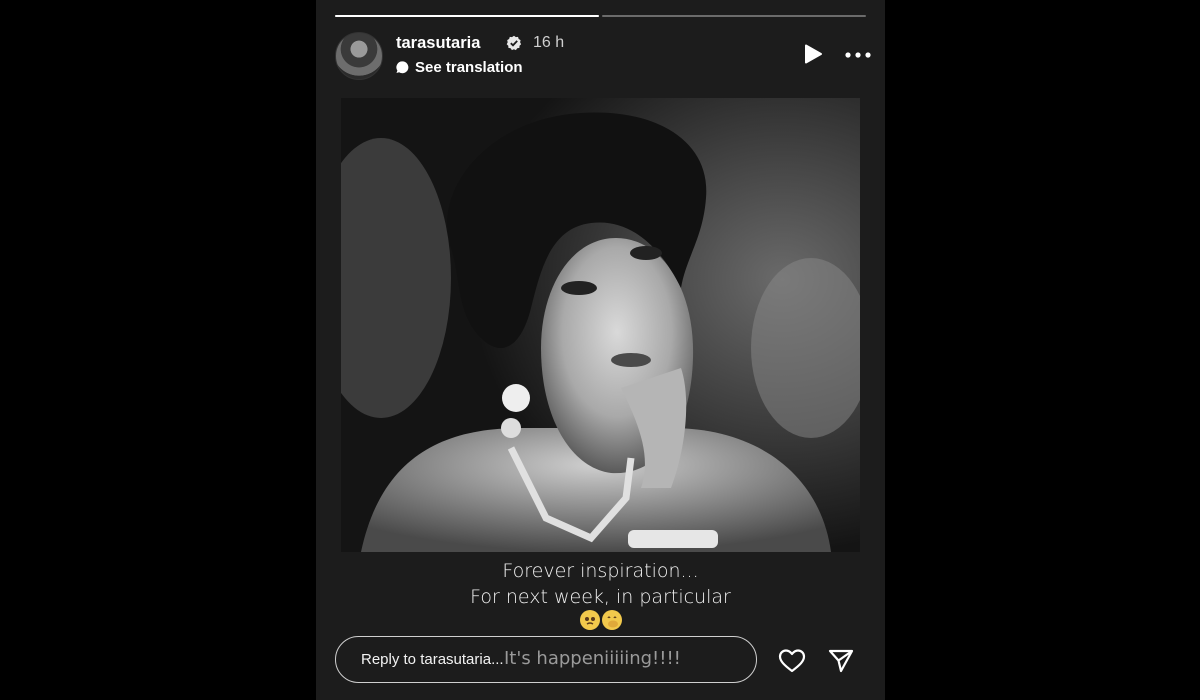 The width and height of the screenshot is (1200, 700). Describe the element at coordinates (600, 597) in the screenshot. I see `caption-line-2: For next week, in particular` at that location.